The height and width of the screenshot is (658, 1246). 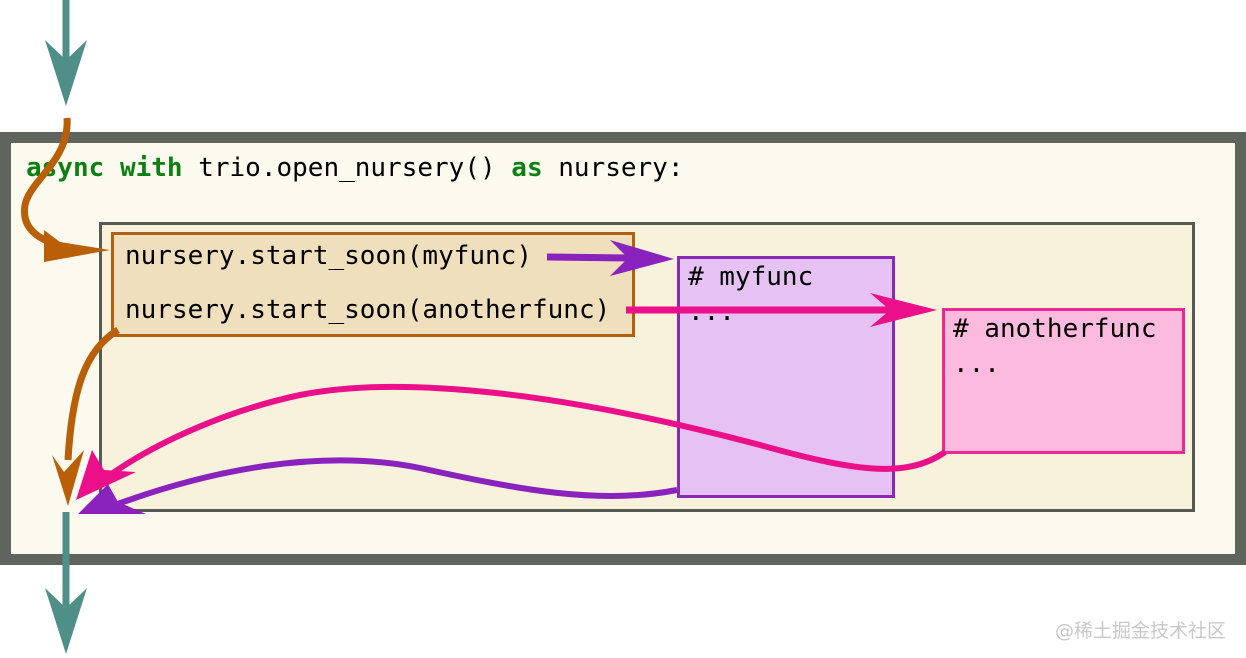 I want to click on nursery-target: nursery:, so click(x=621, y=168).